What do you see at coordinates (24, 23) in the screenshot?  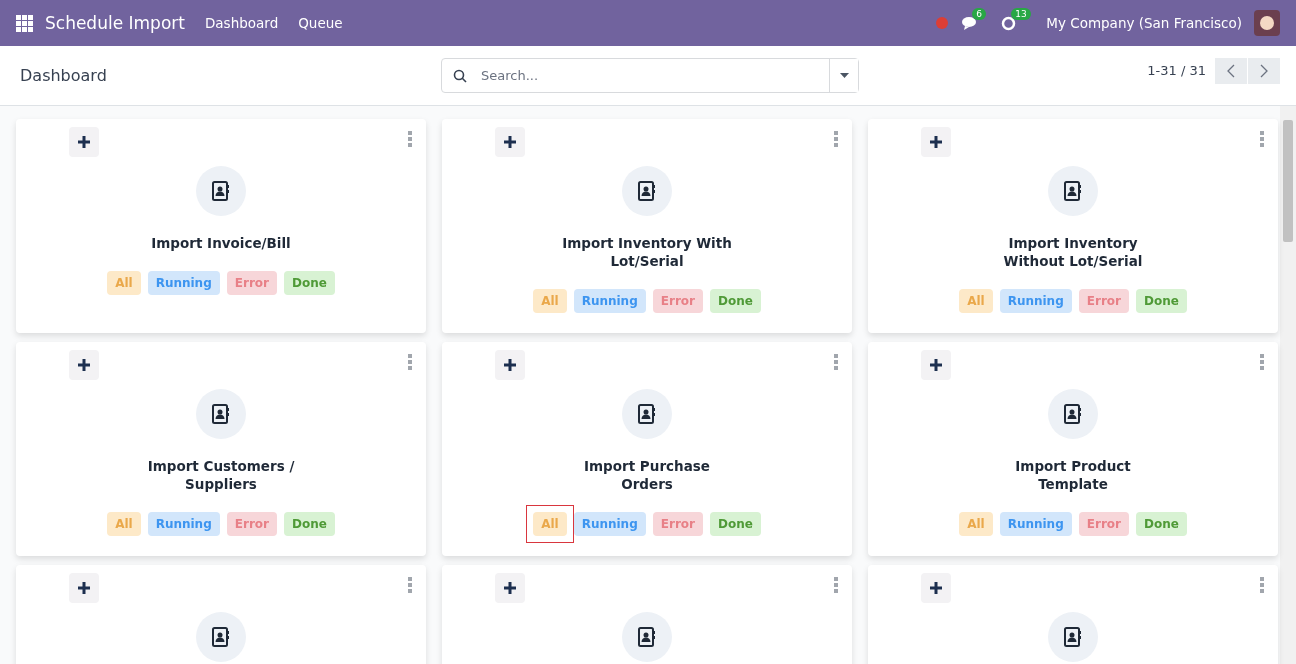 I see `app-grid-icon` at bounding box center [24, 23].